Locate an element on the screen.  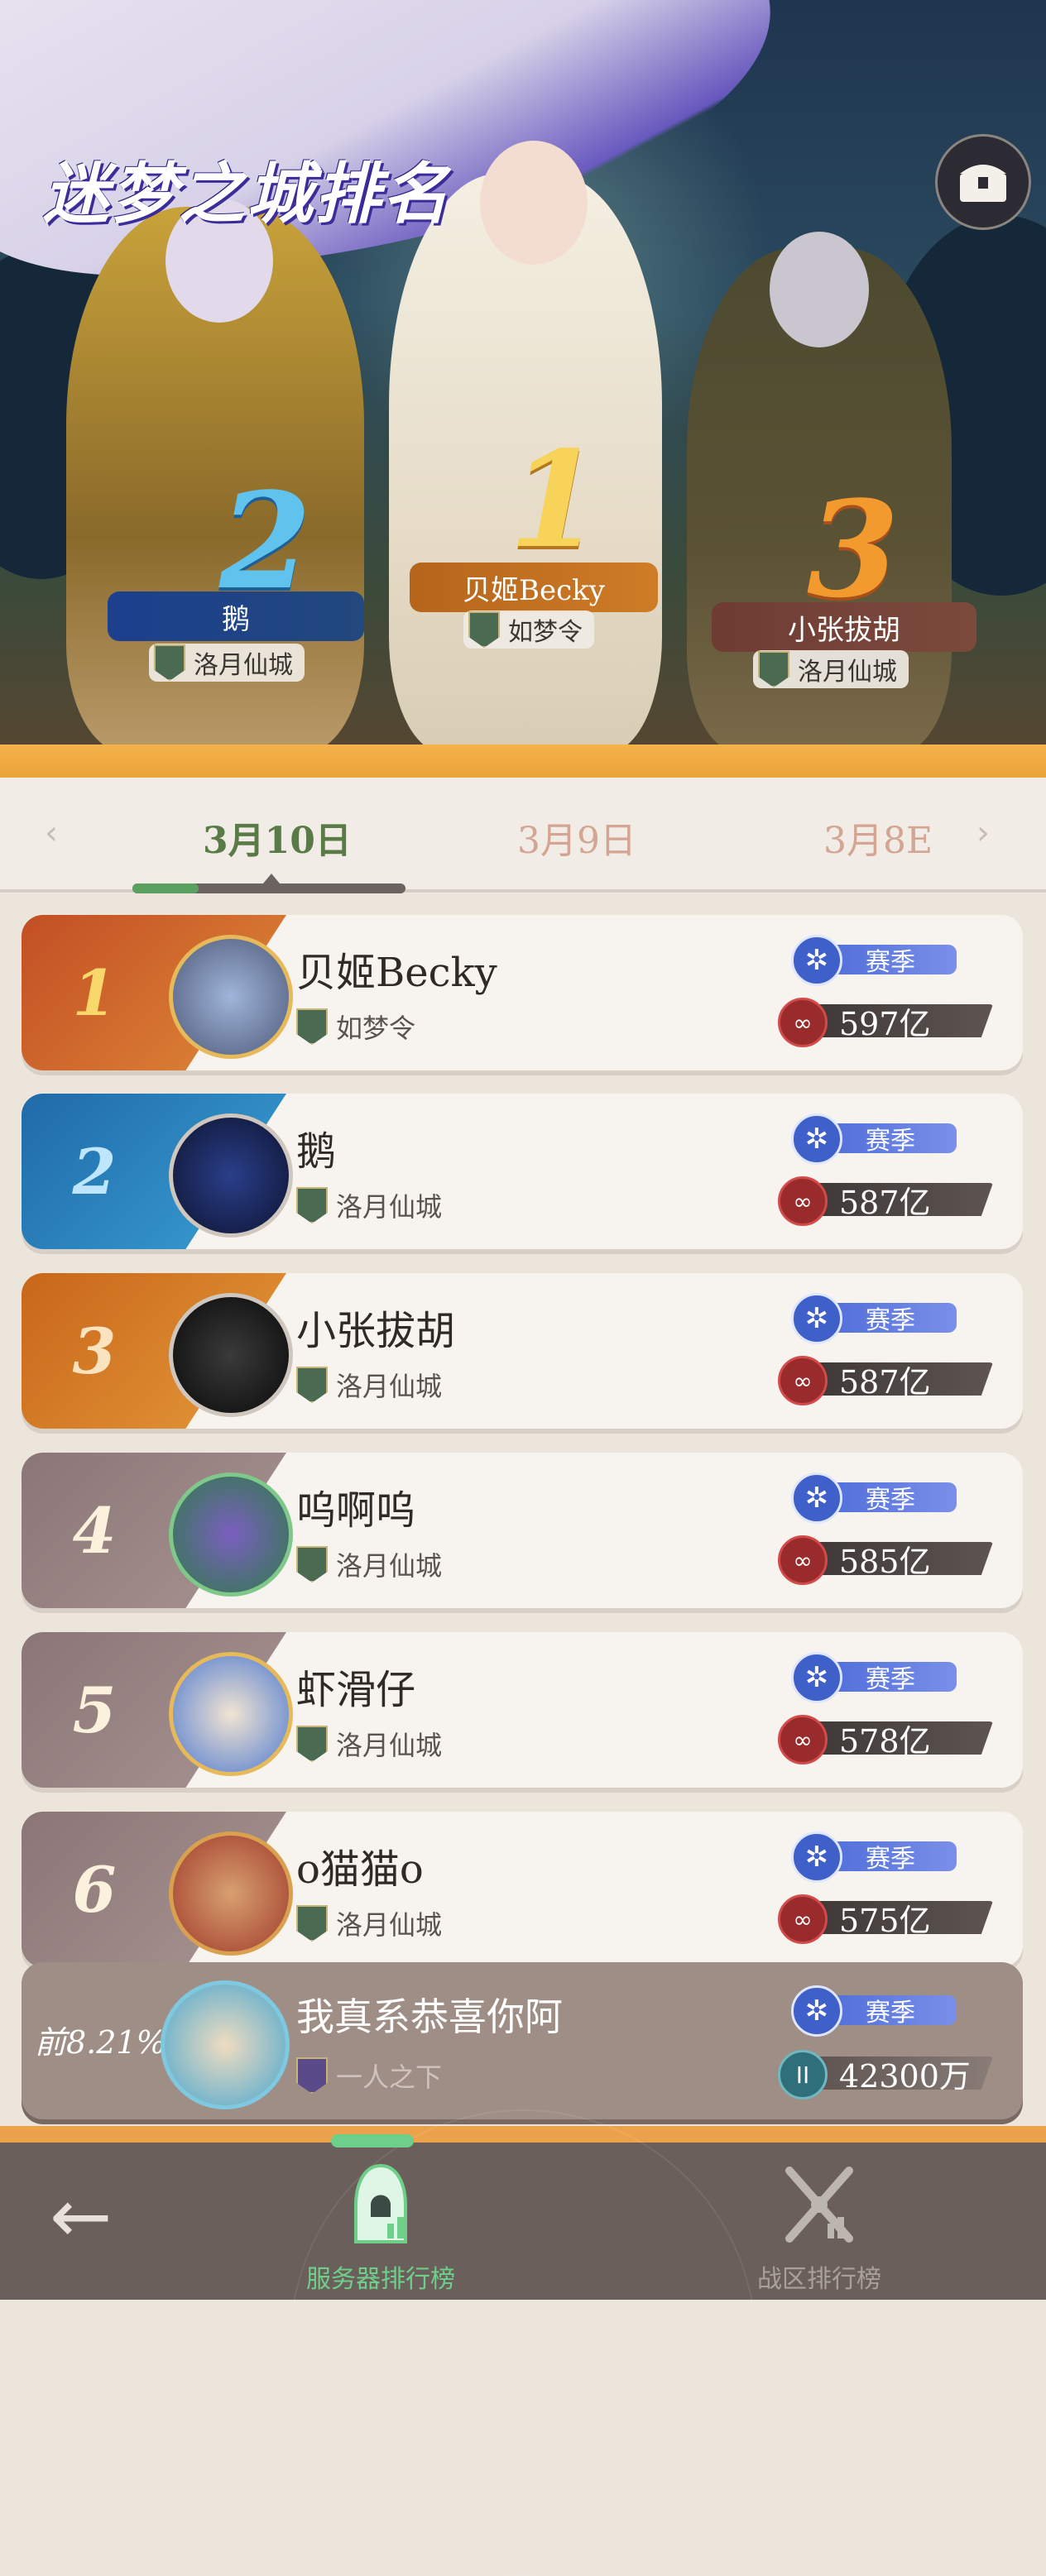
podium-guild-3: 洛月仙城 is located at coordinates (831, 669).